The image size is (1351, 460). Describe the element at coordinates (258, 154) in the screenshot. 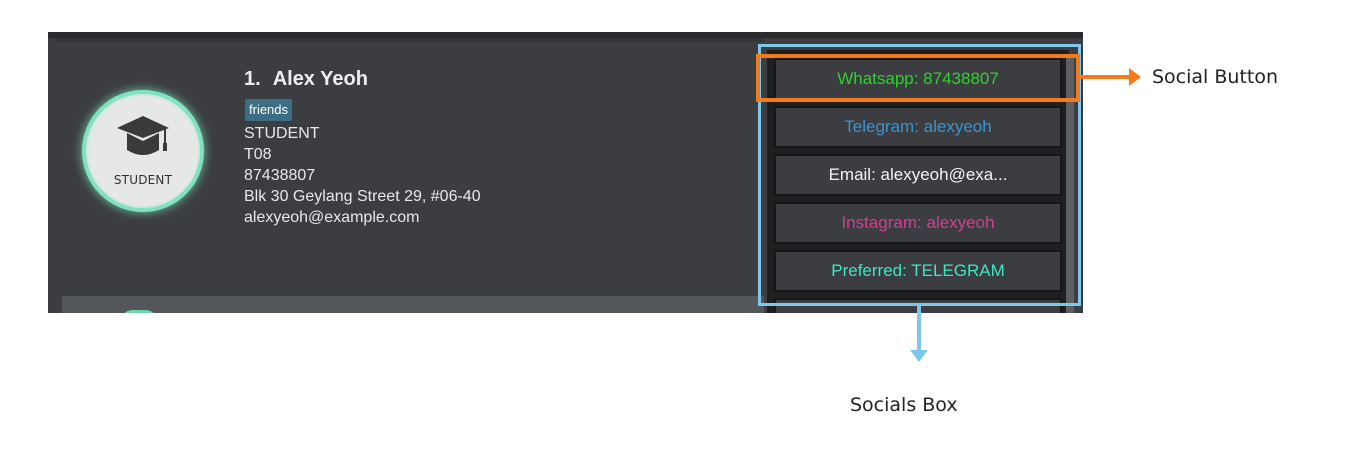

I see `person-group: T08` at that location.